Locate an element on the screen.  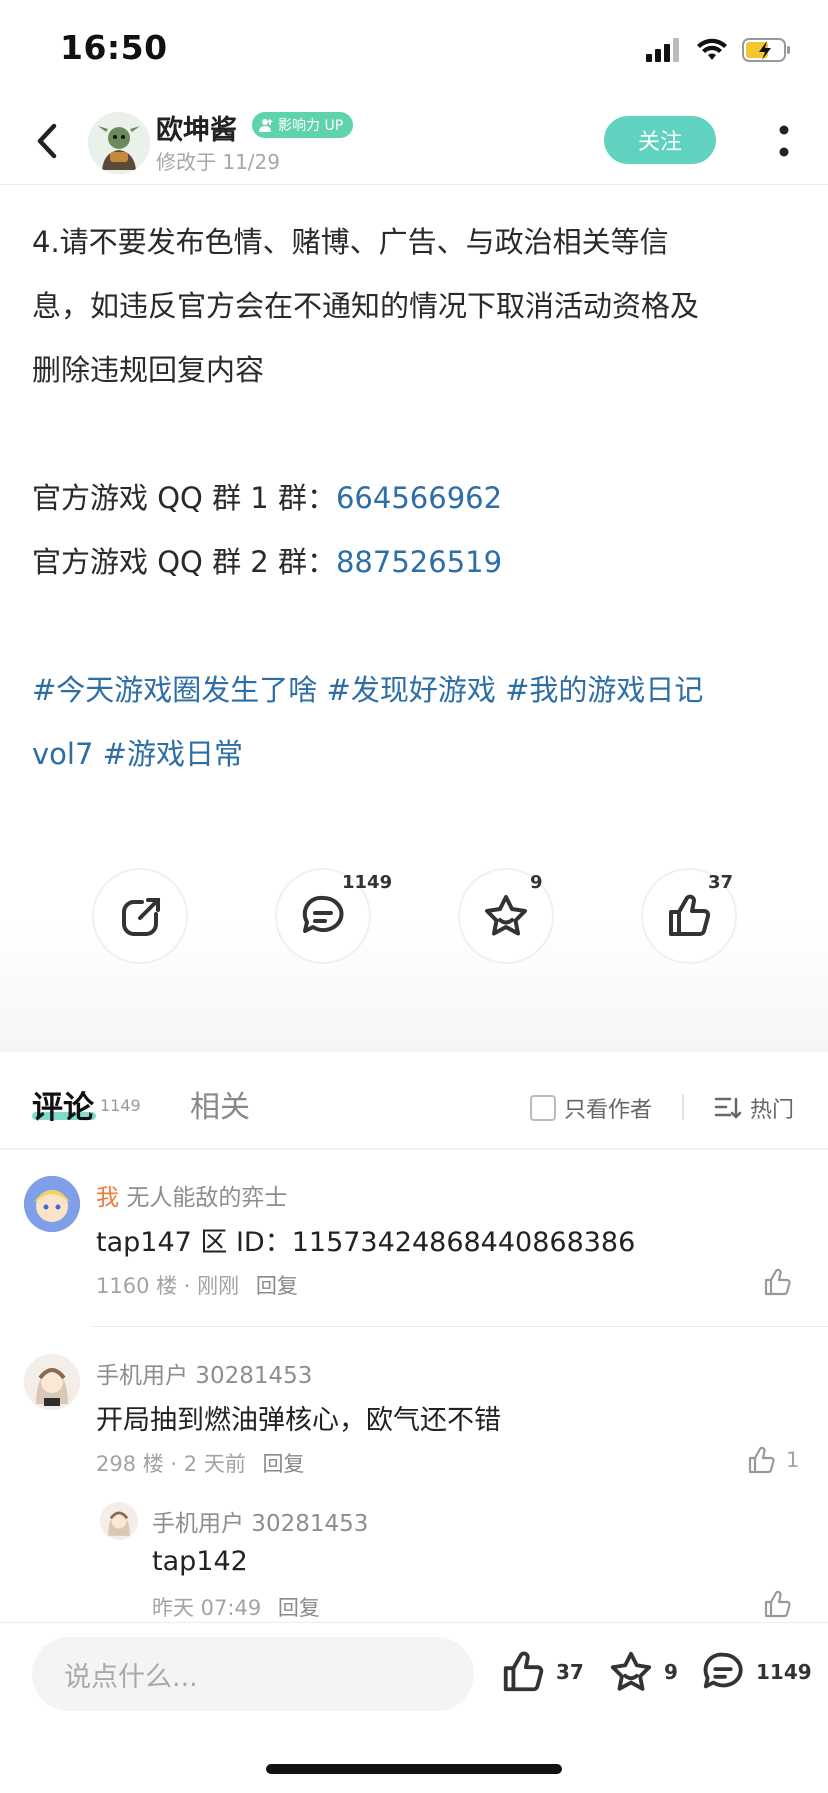
favorite-action-count: 9 is located at coordinates (536, 882).